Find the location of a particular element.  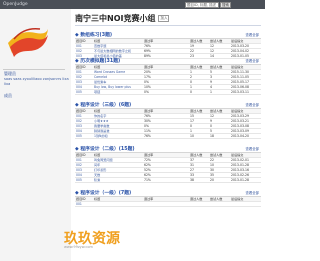

sidebar-divider is located at coordinates (34, 69).